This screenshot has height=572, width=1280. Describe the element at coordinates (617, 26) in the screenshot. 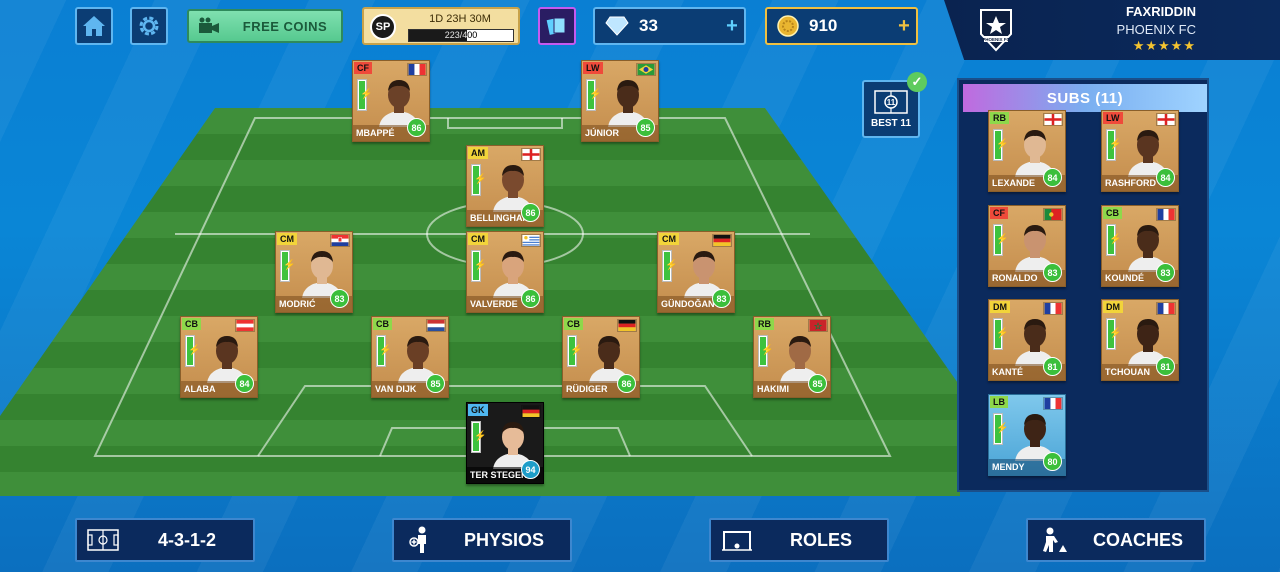

I see `diamond-icon` at that location.